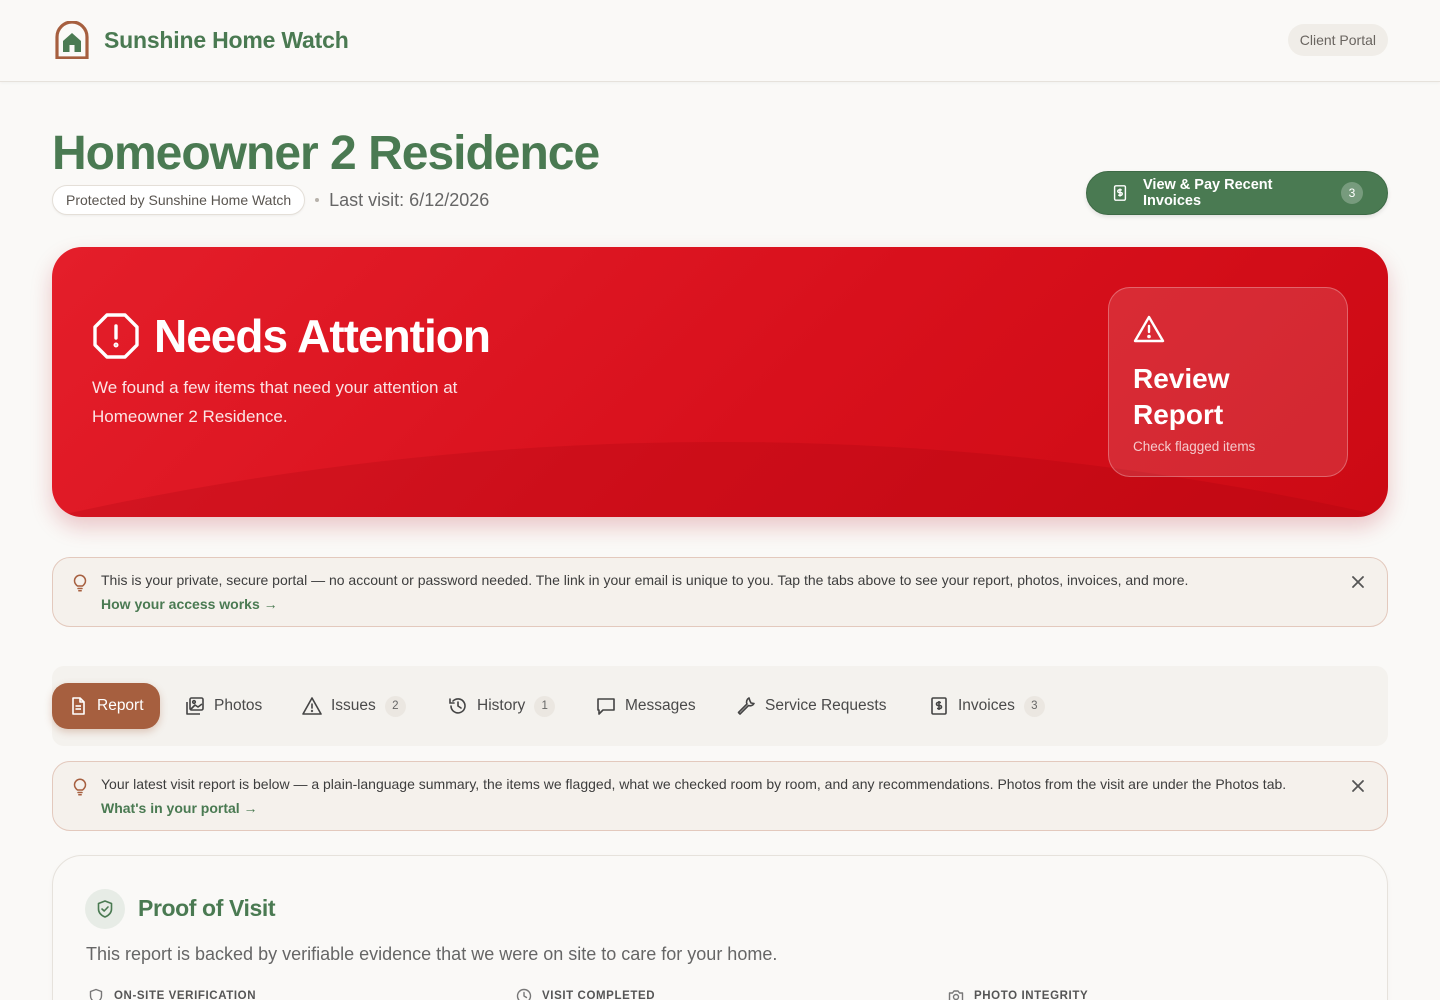 This screenshot has width=1440, height=1000. What do you see at coordinates (195, 706) in the screenshot?
I see `images-icon` at bounding box center [195, 706].